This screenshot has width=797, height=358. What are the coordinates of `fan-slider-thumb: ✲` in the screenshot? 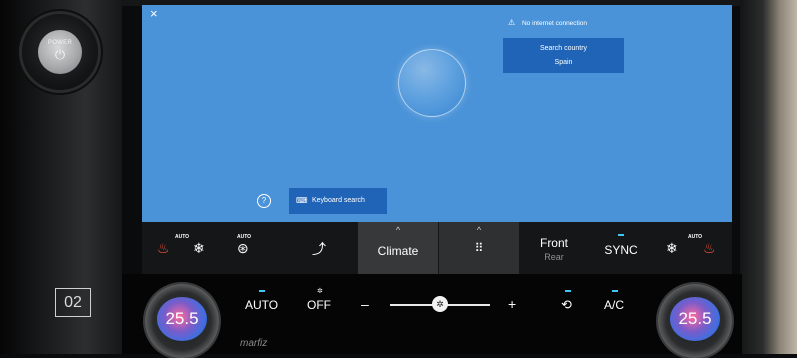 It's located at (440, 304).